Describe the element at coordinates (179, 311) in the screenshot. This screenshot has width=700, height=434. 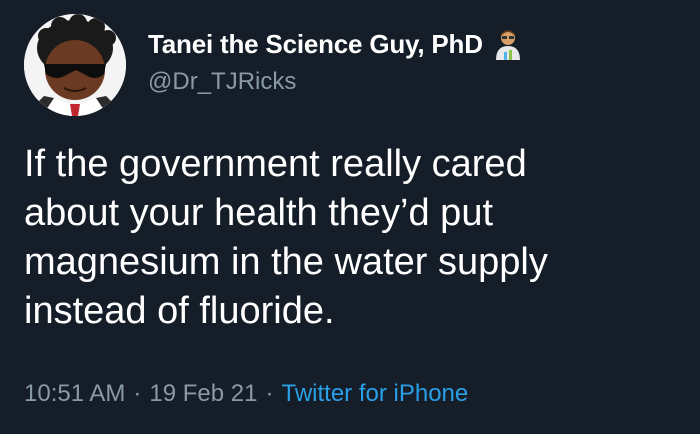
I see `tweet-text-line: instead of fluoride.` at that location.